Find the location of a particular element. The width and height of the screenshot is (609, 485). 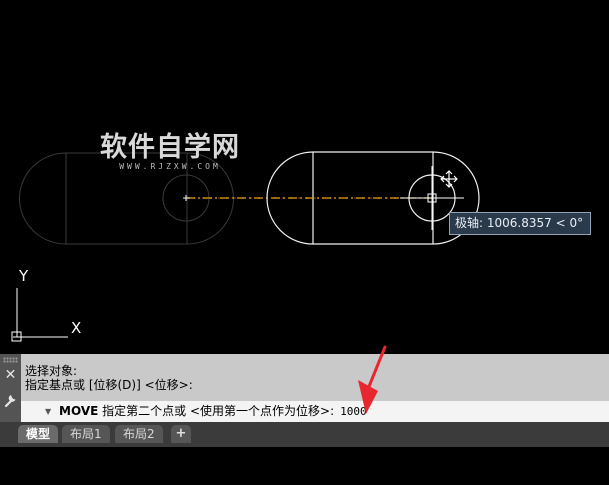

polar-tooltip: 极轴: 1006.8357 < 0° is located at coordinates (520, 223).